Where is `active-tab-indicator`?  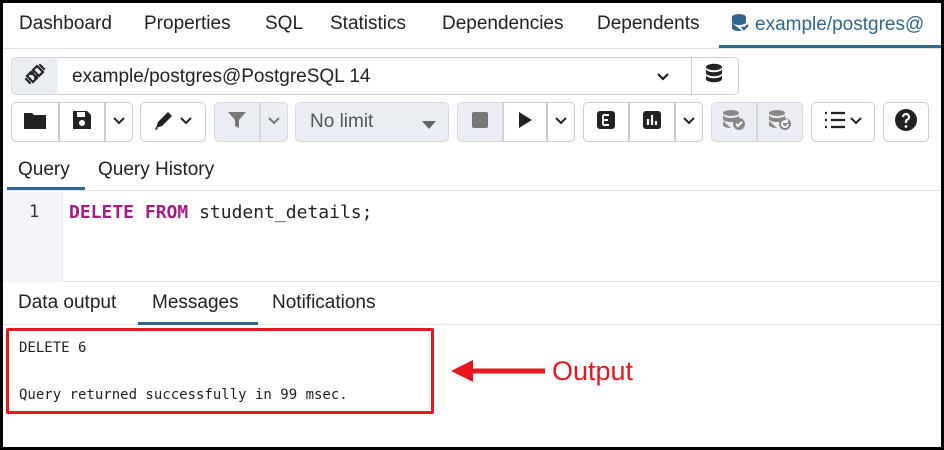 active-tab-indicator is located at coordinates (830, 46).